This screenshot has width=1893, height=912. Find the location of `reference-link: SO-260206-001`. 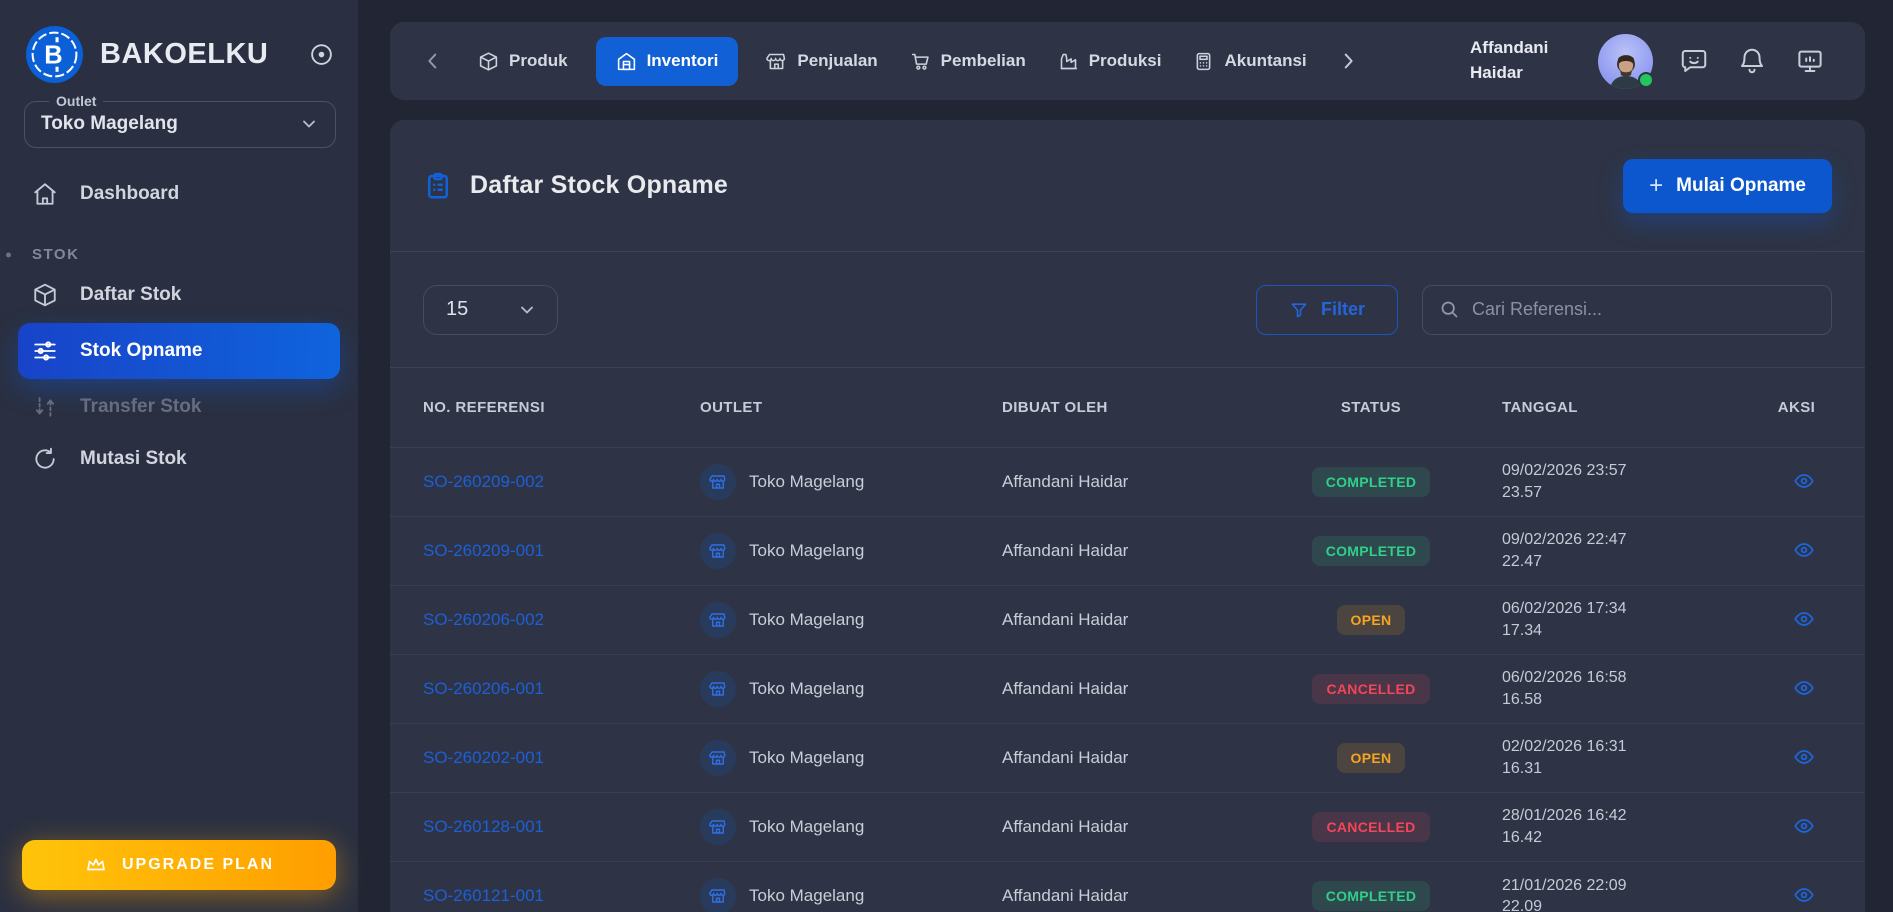

reference-link: SO-260206-001 is located at coordinates (483, 688).